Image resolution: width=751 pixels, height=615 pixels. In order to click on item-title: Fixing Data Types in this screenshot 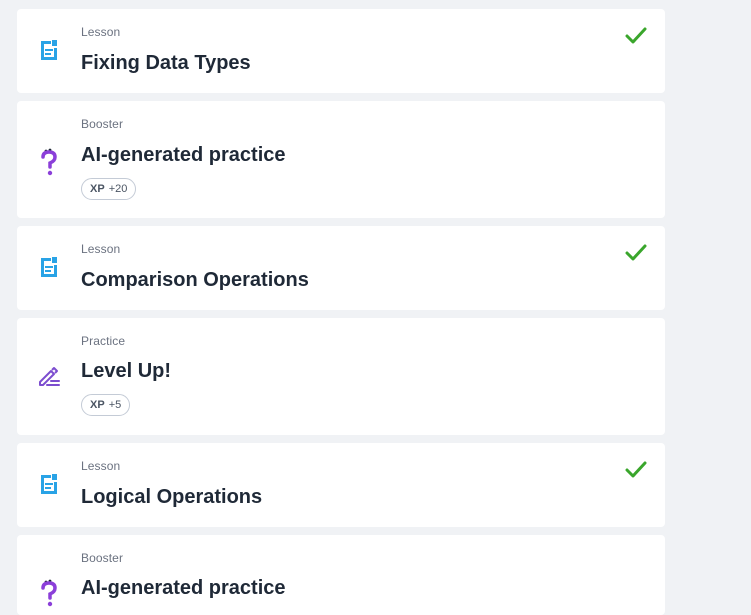, I will do `click(166, 63)`.